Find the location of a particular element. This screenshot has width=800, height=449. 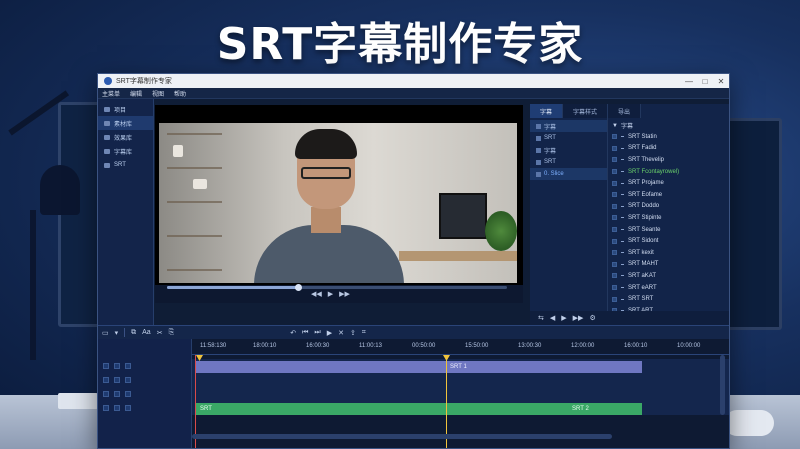

mark-in-icon: ⏮ is located at coordinates (305, 333).